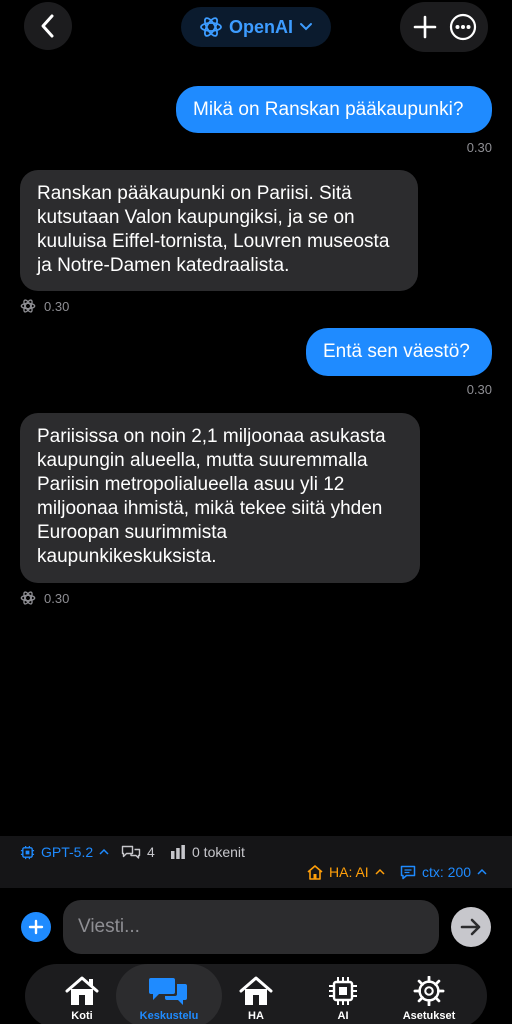 The height and width of the screenshot is (1024, 512). I want to click on top-bar: OpenAI, so click(256, 30).